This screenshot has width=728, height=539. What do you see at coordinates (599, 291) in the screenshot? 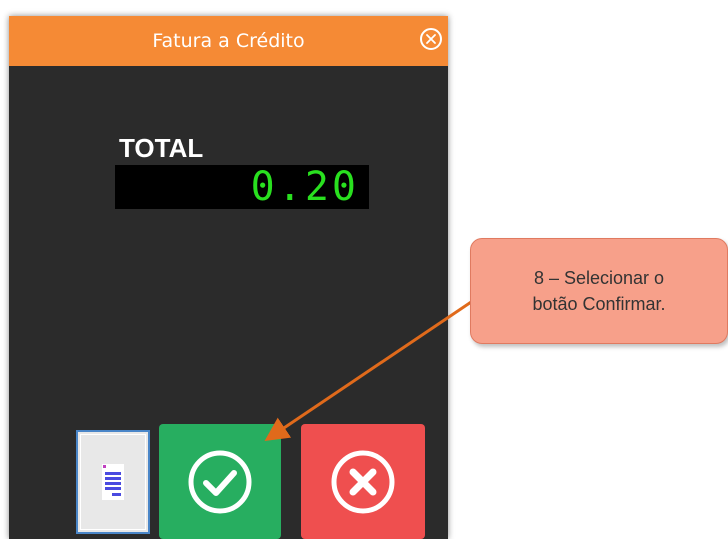
I see `instruction-callout: 8 – Selecionar o botão Confirmar.` at bounding box center [599, 291].